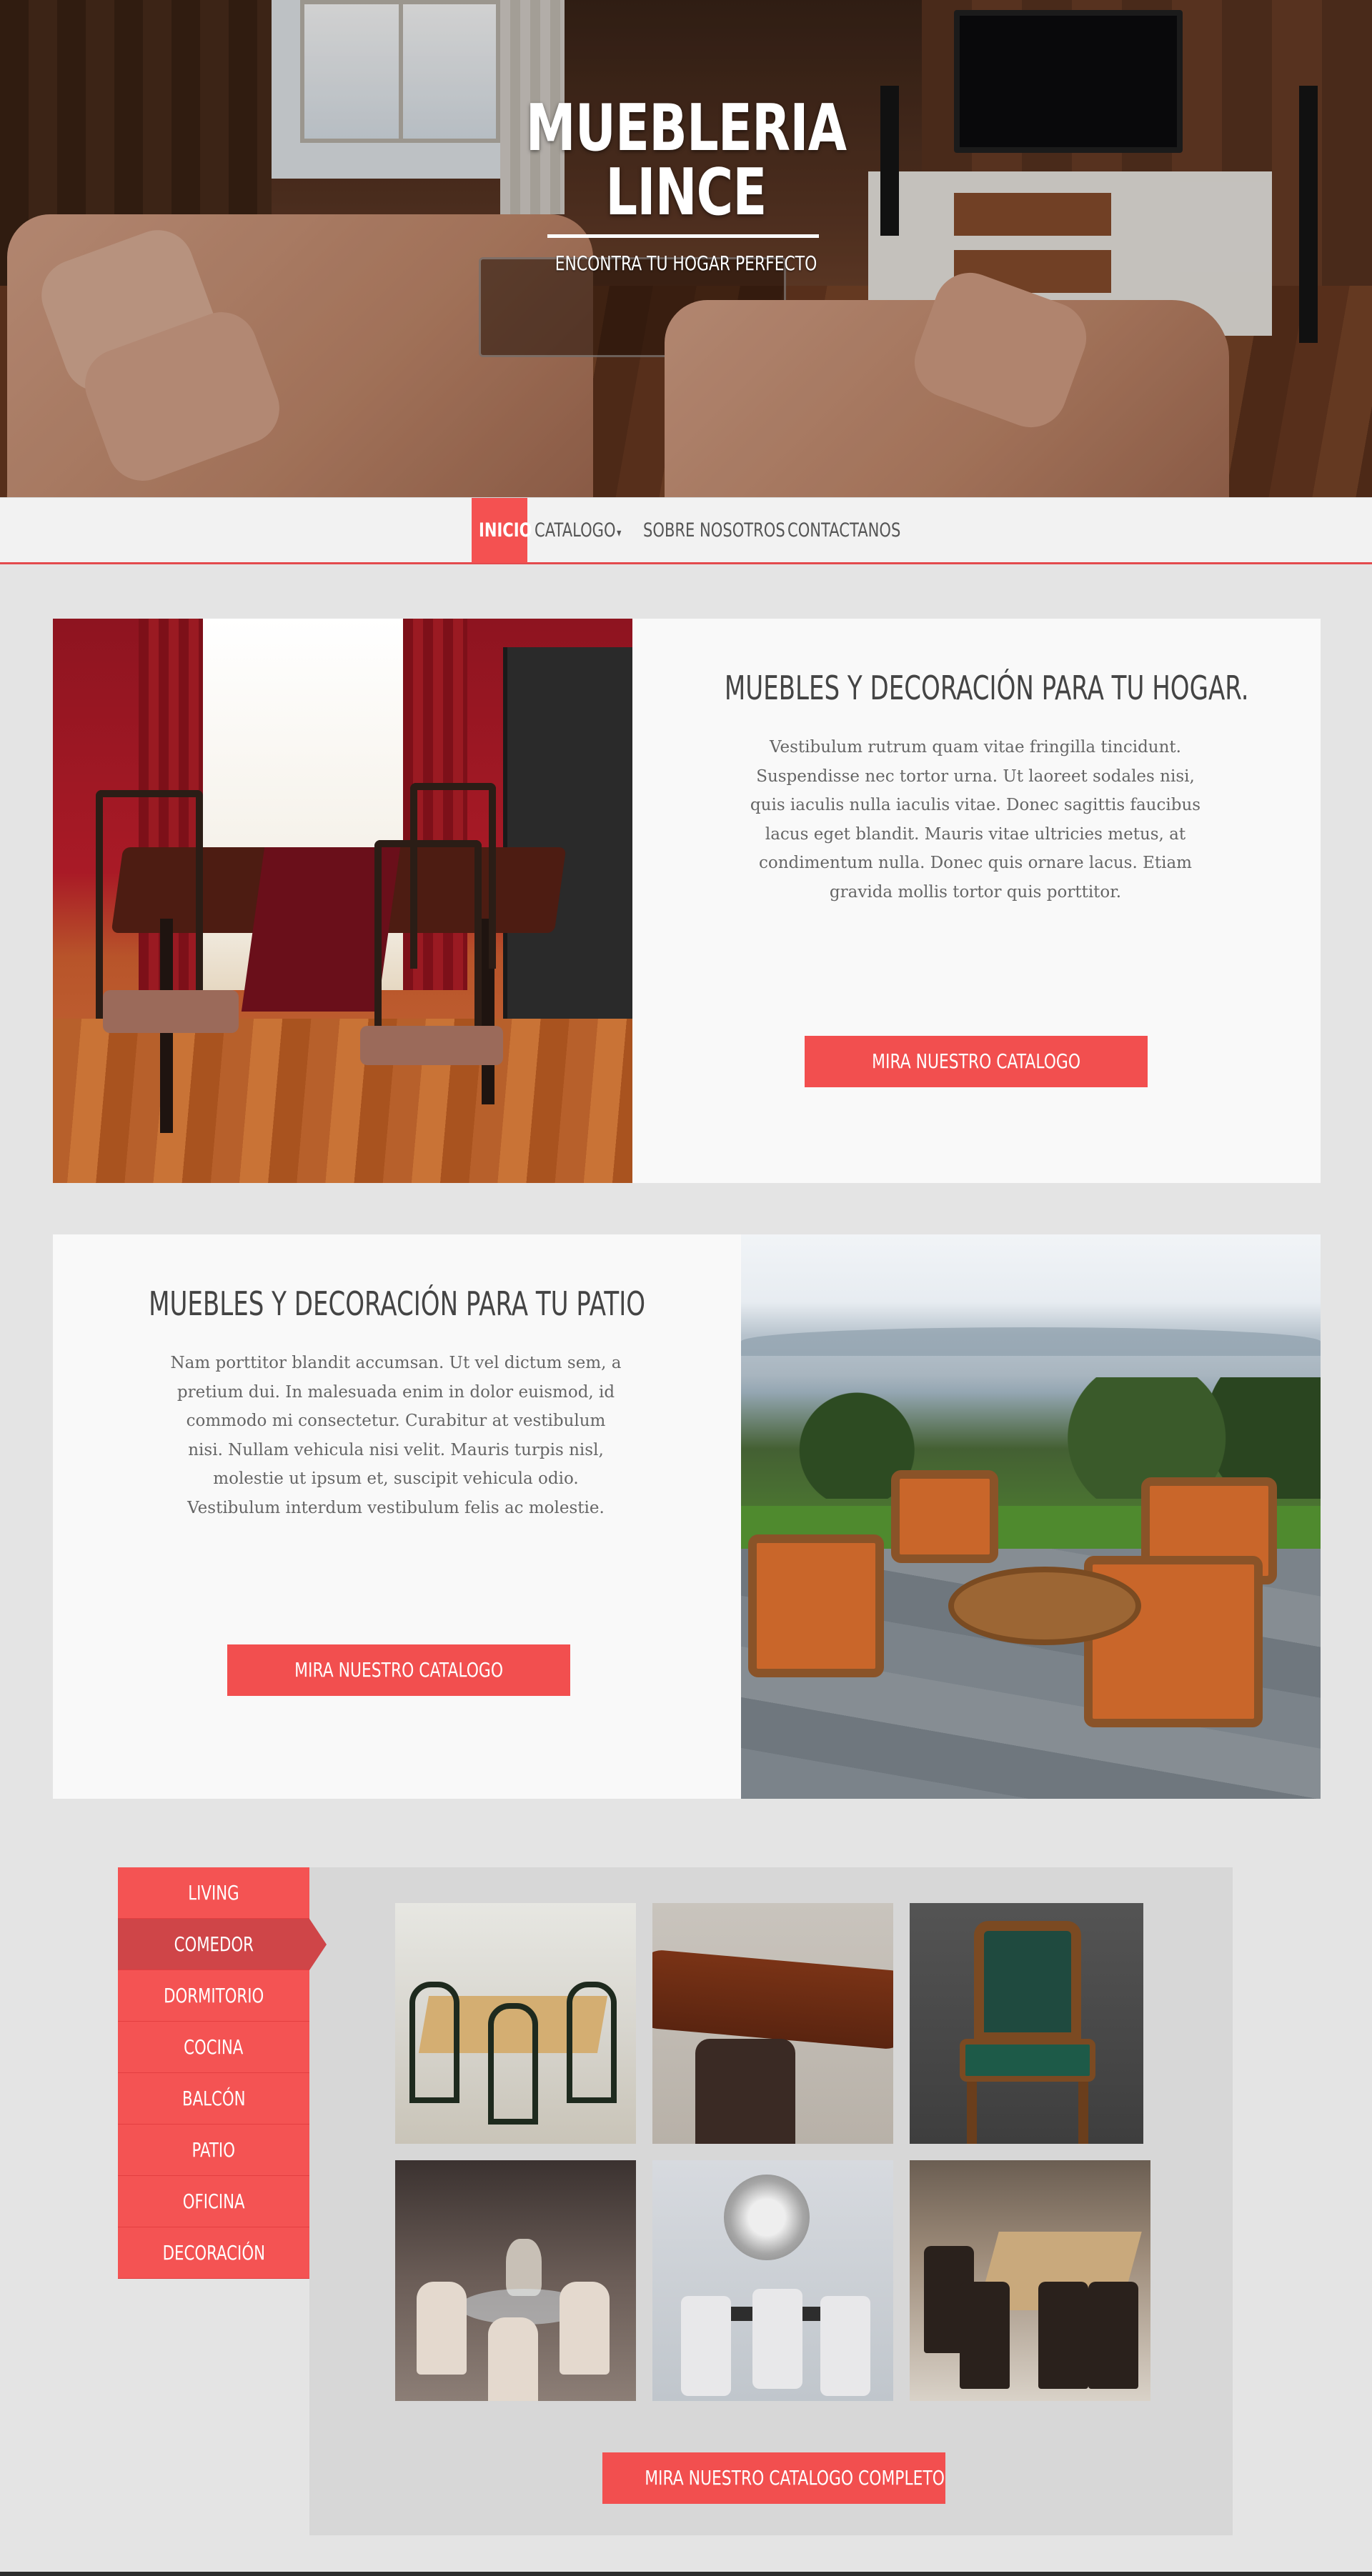  What do you see at coordinates (213, 1996) in the screenshot?
I see `category-dormitorio: DORMITORIO` at bounding box center [213, 1996].